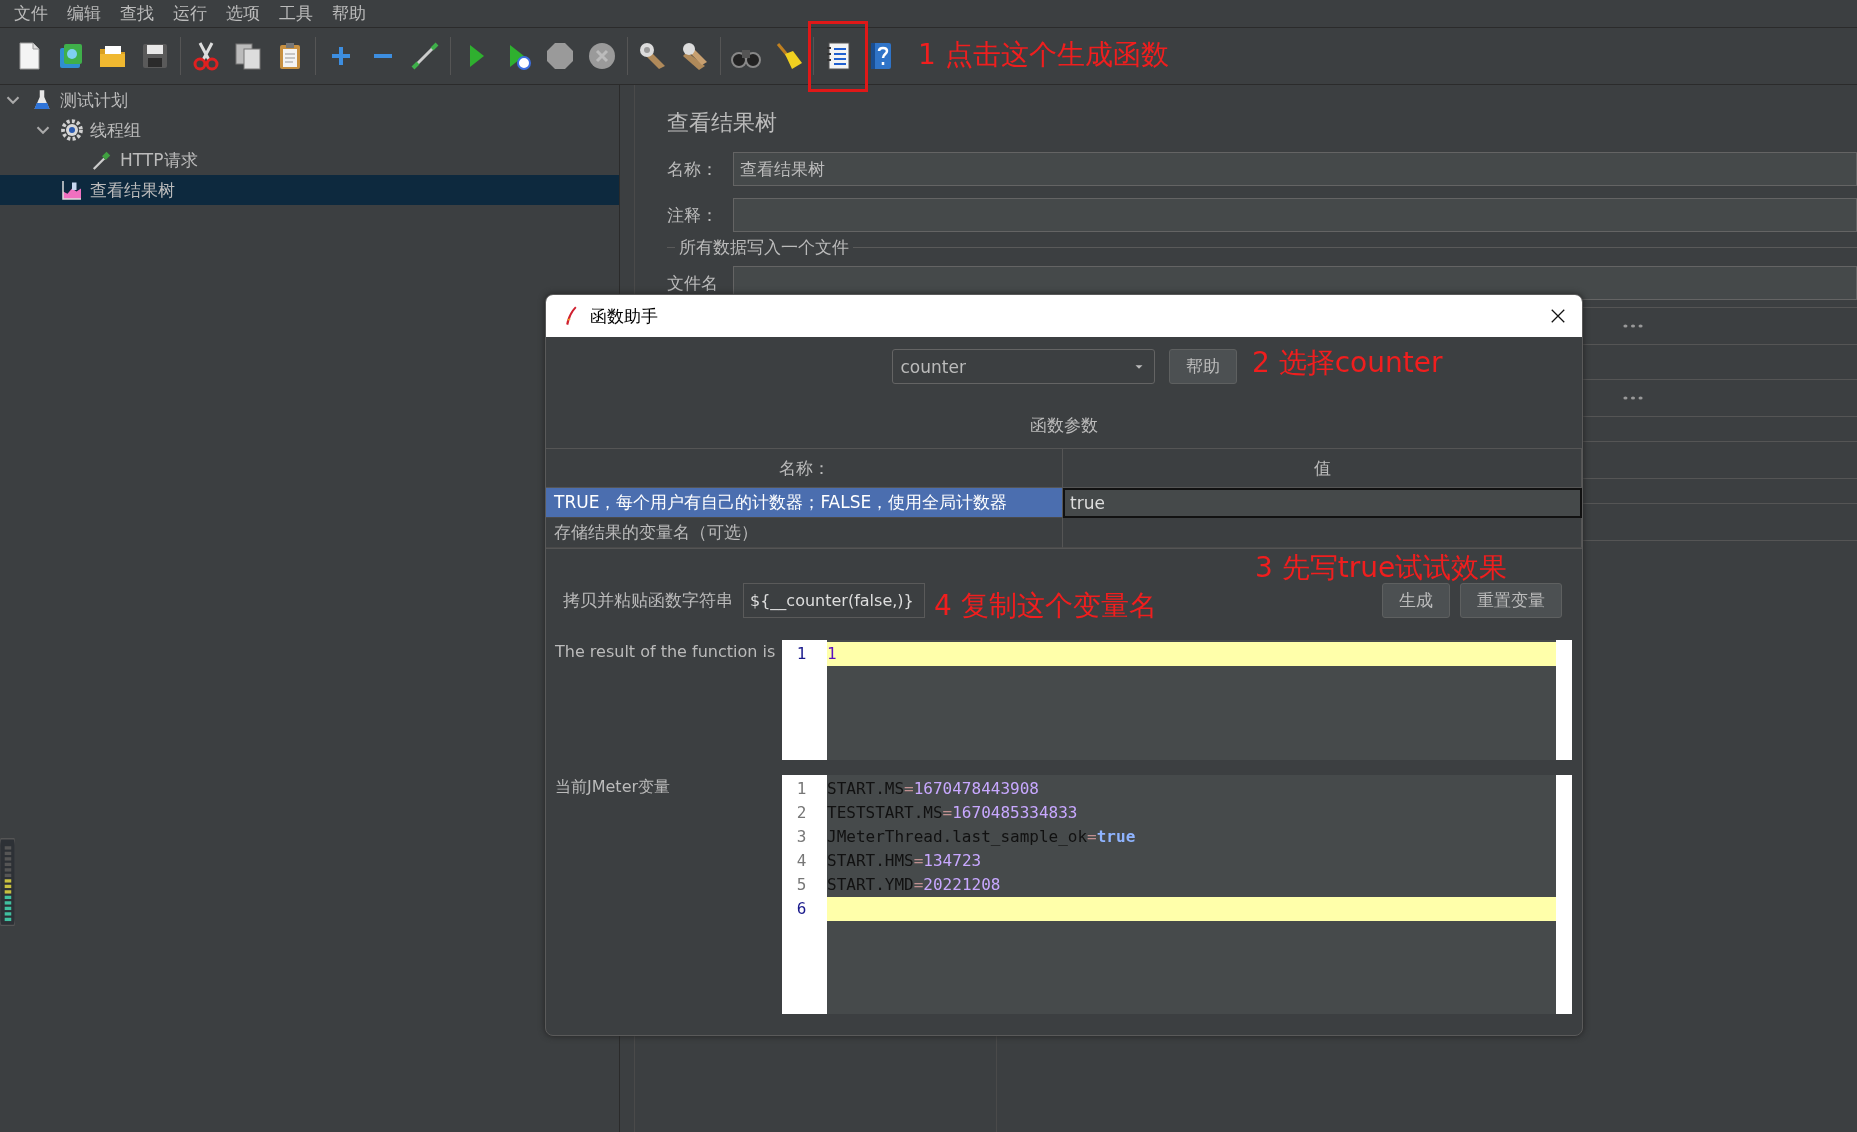 The height and width of the screenshot is (1132, 1857). What do you see at coordinates (933, 789) in the screenshot?
I see `code-line: START.MS=1670478443908` at bounding box center [933, 789].